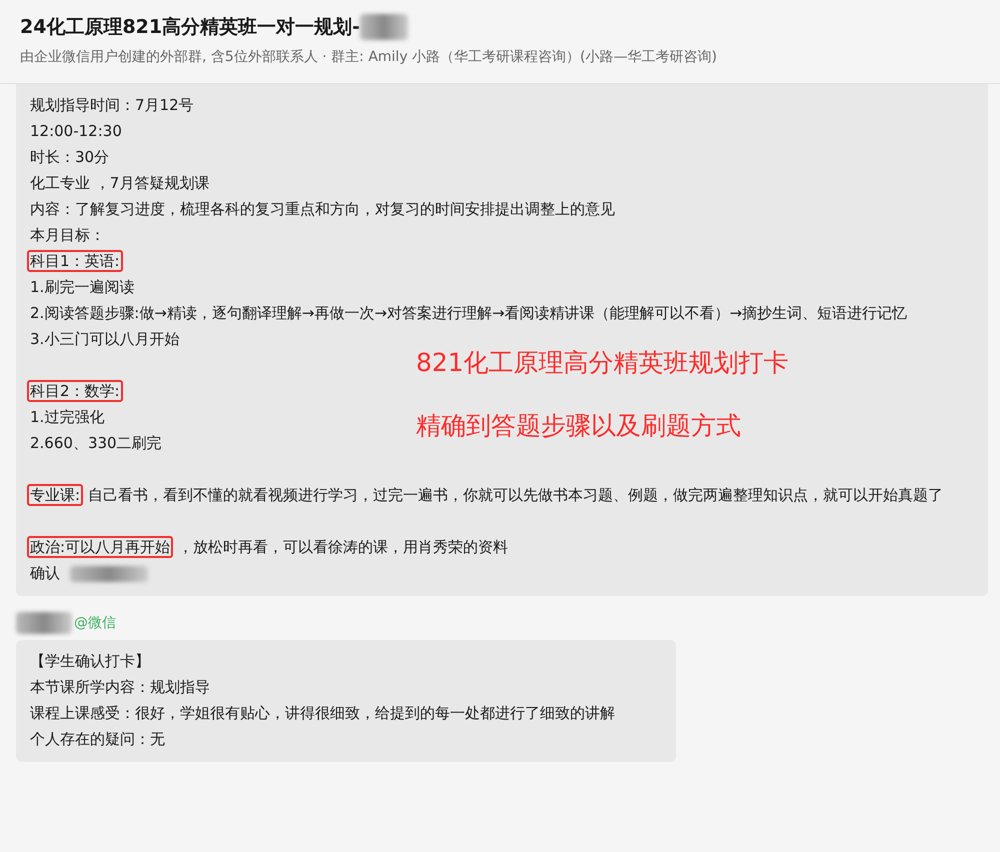 The width and height of the screenshot is (1000, 852). I want to click on highlighted-text: 科目1：英语:, so click(75, 261).